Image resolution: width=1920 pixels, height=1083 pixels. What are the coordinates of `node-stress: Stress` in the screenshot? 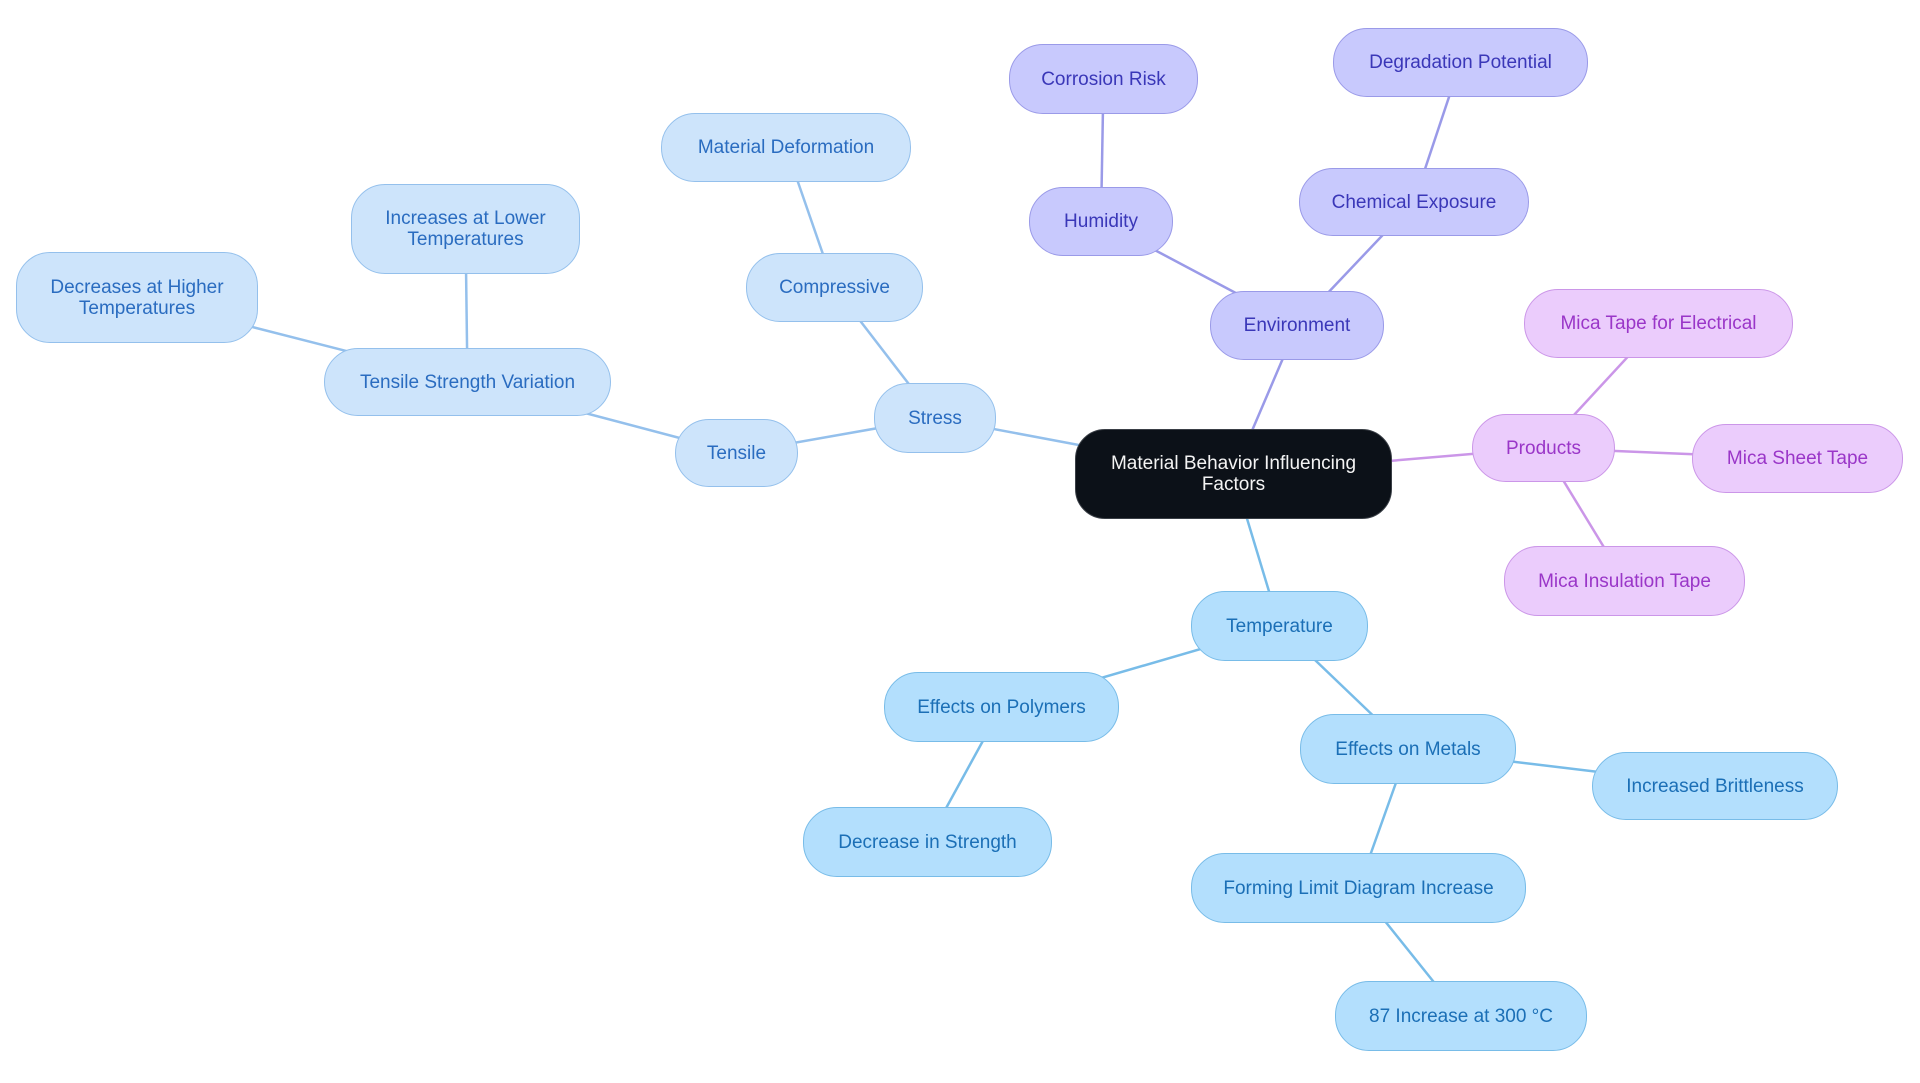 It's located at (935, 418).